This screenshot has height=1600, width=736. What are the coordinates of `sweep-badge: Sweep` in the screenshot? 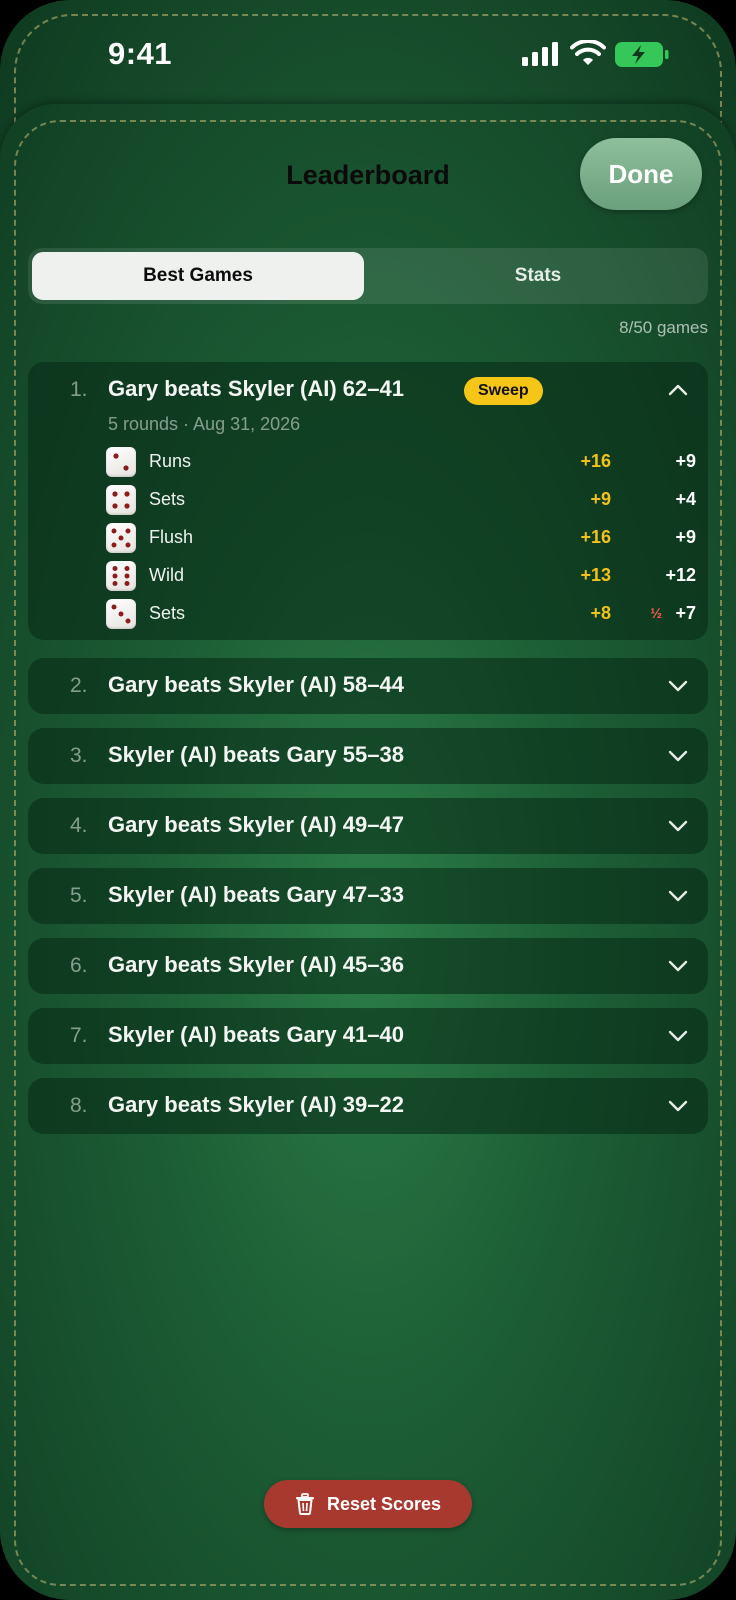 It's located at (503, 391).